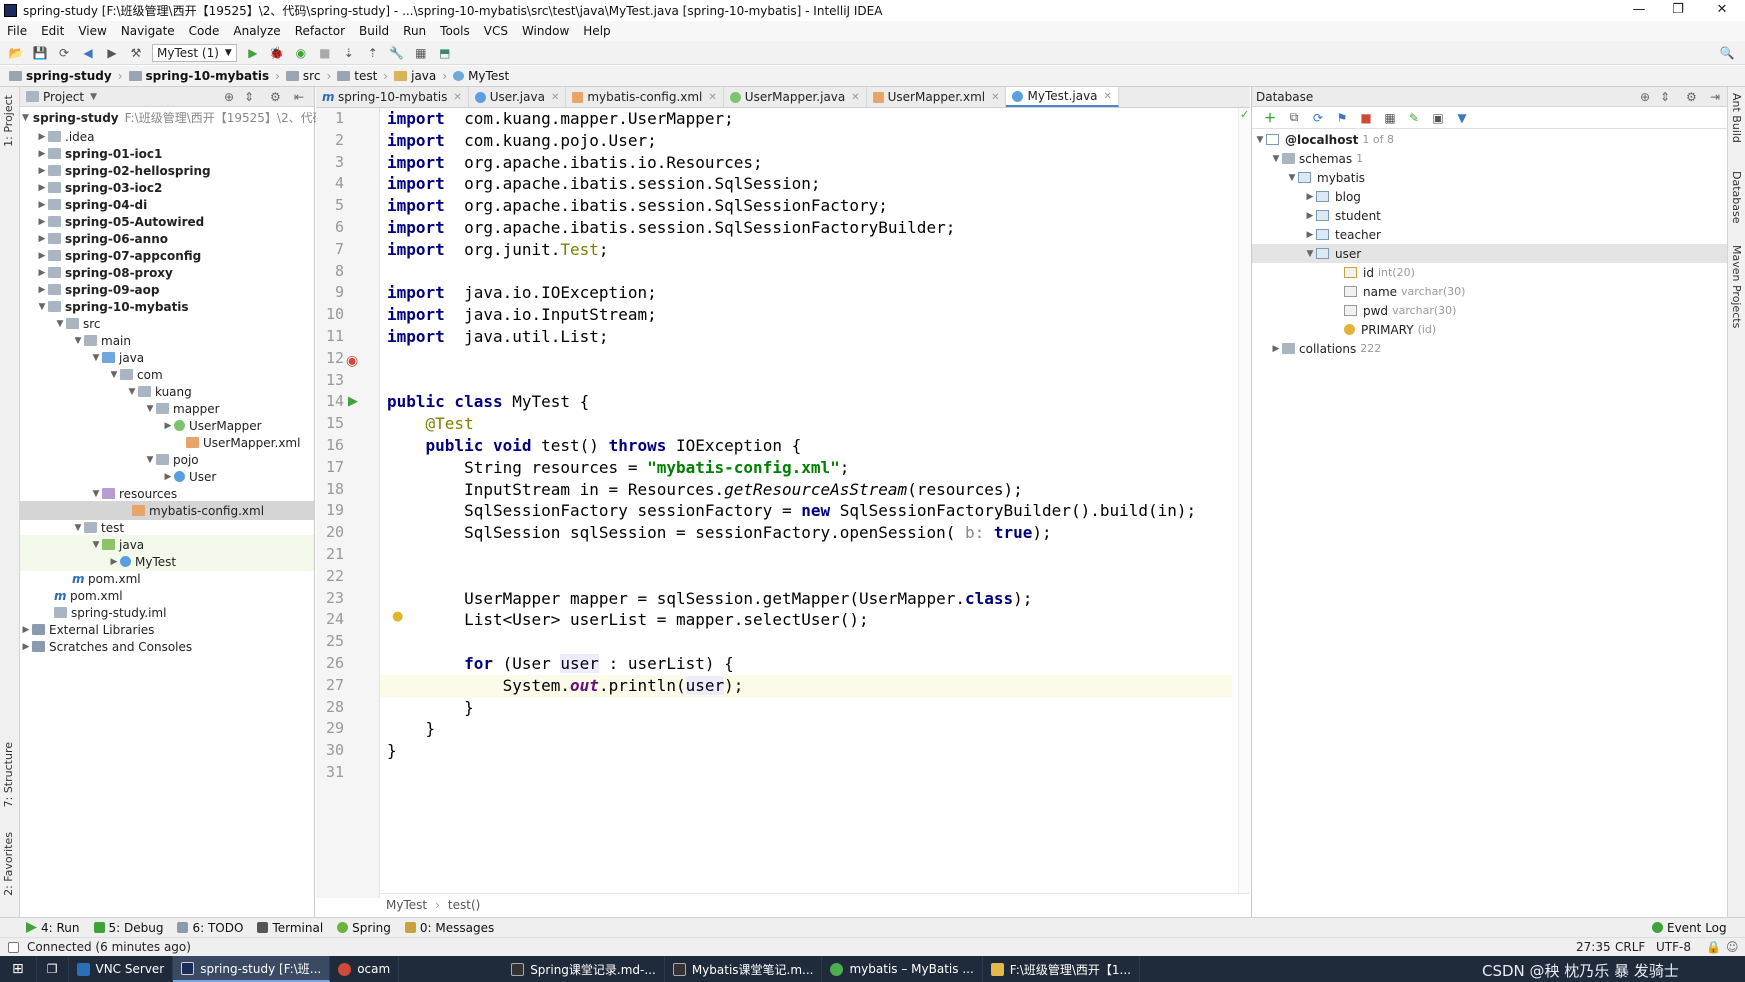  What do you see at coordinates (1490, 272) in the screenshot?
I see `db-column-id: id int(20)` at bounding box center [1490, 272].